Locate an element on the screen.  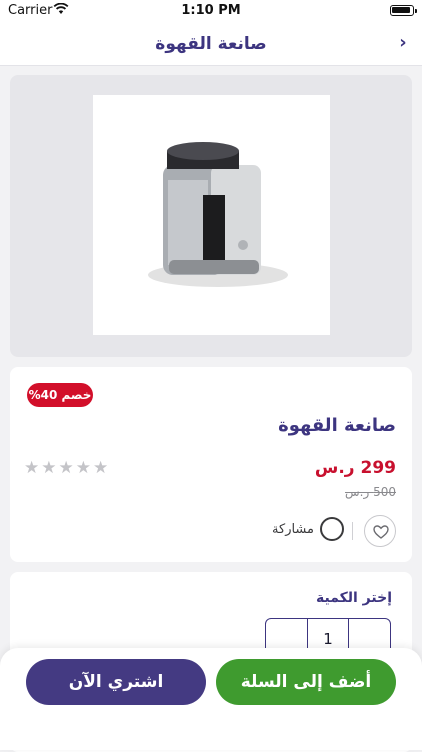
clock: 1:10 PM is located at coordinates (211, 10).